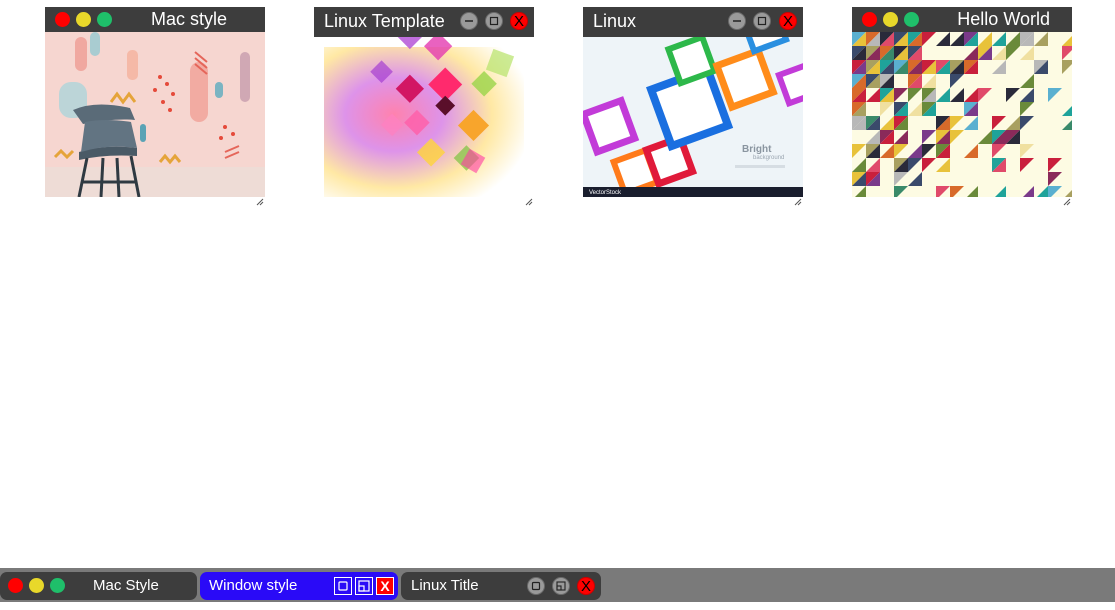  I want to click on window-titlebar: Mac style, so click(155, 19).